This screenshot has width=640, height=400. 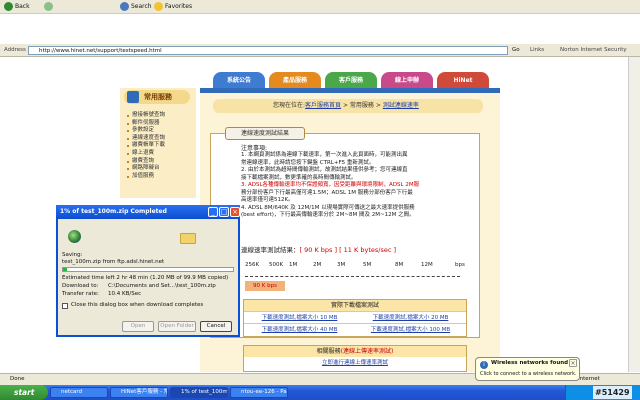 What do you see at coordinates (252, 265) in the screenshot?
I see `scale-tick-label: 256K` at bounding box center [252, 265].